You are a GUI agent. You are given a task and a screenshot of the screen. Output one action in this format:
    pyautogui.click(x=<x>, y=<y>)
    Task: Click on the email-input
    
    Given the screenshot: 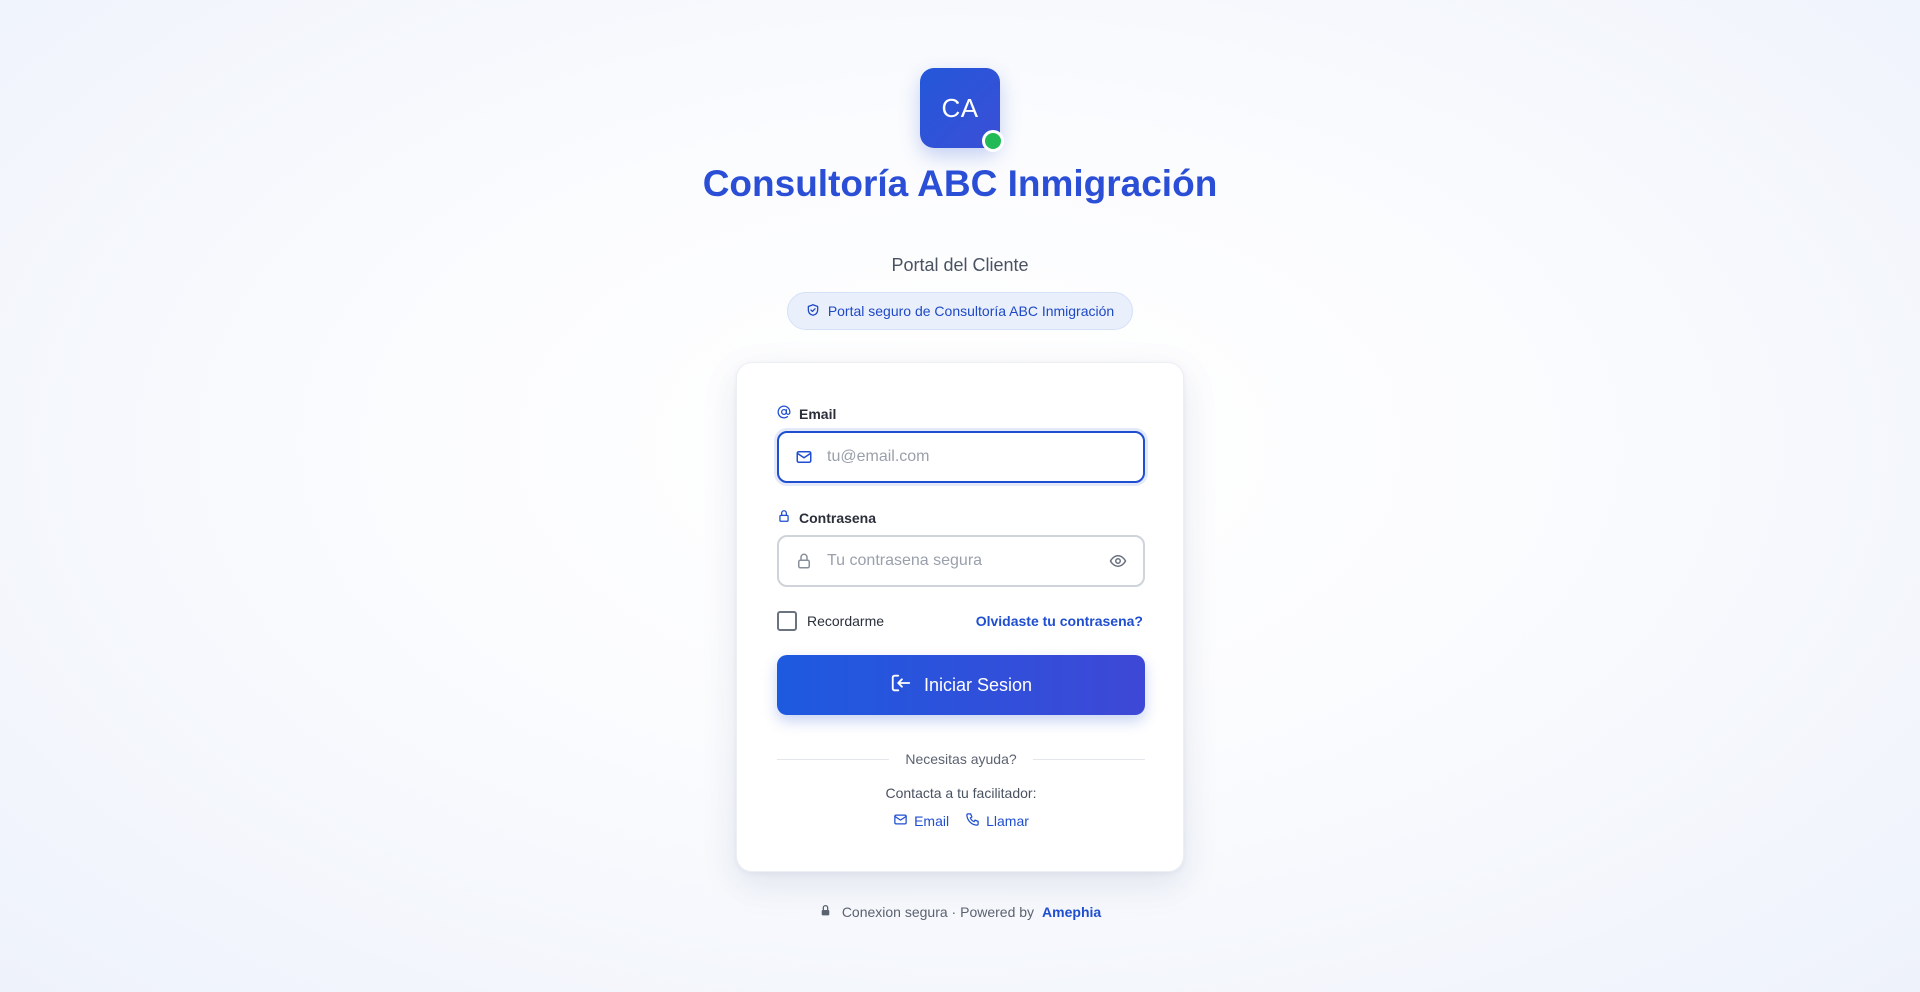 What is the action you would take?
    pyautogui.click(x=979, y=457)
    